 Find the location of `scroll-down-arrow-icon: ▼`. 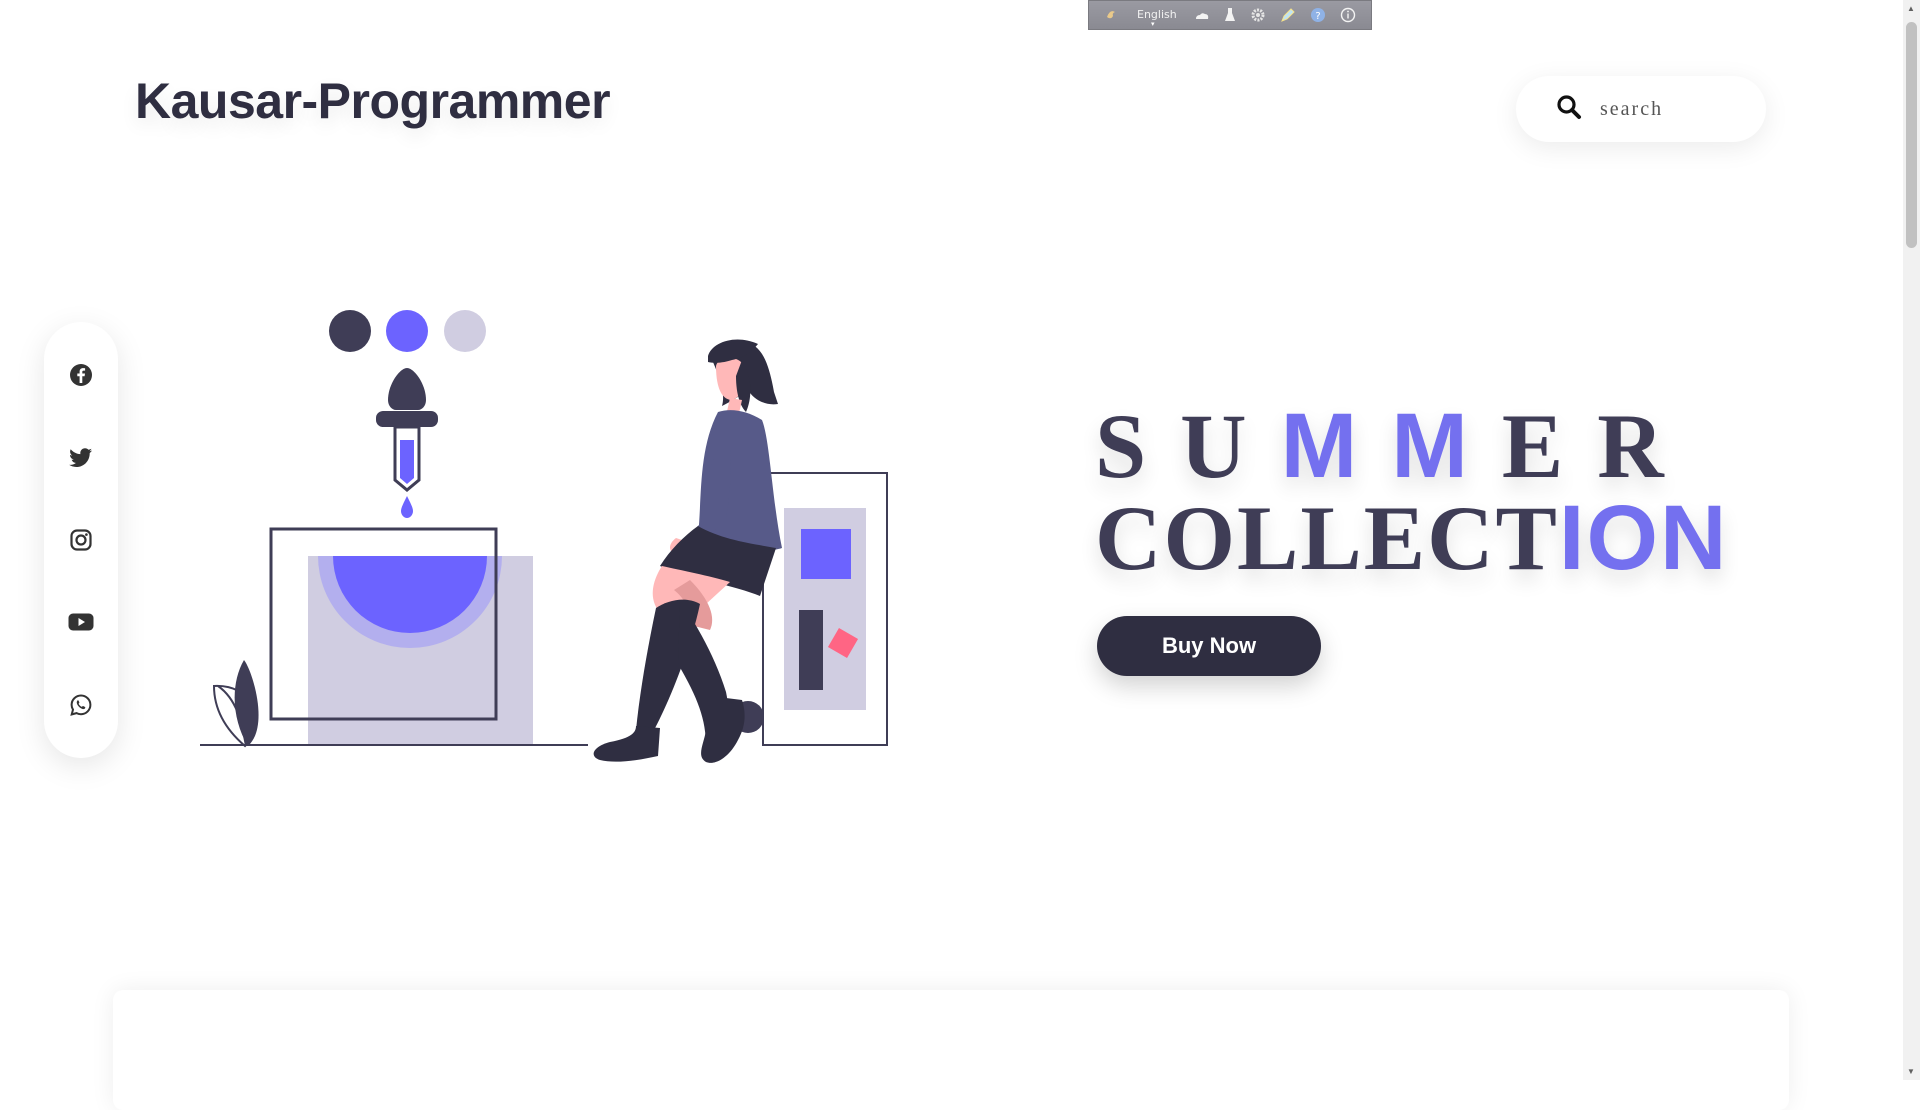

scroll-down-arrow-icon: ▼ is located at coordinates (1911, 1071).